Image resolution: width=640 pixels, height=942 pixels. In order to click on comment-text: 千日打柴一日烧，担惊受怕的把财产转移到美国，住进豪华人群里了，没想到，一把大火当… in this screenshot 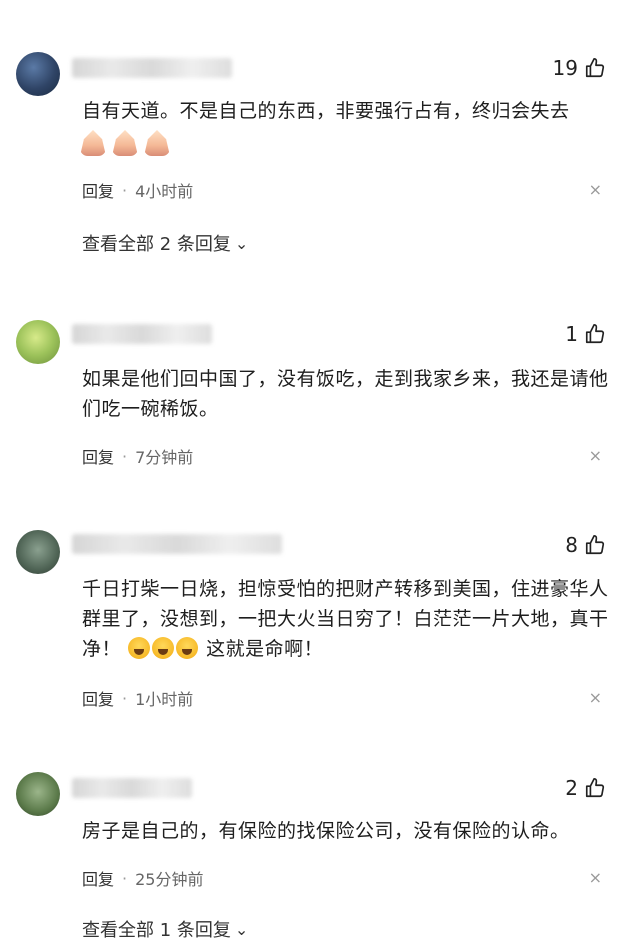, I will do `click(347, 619)`.